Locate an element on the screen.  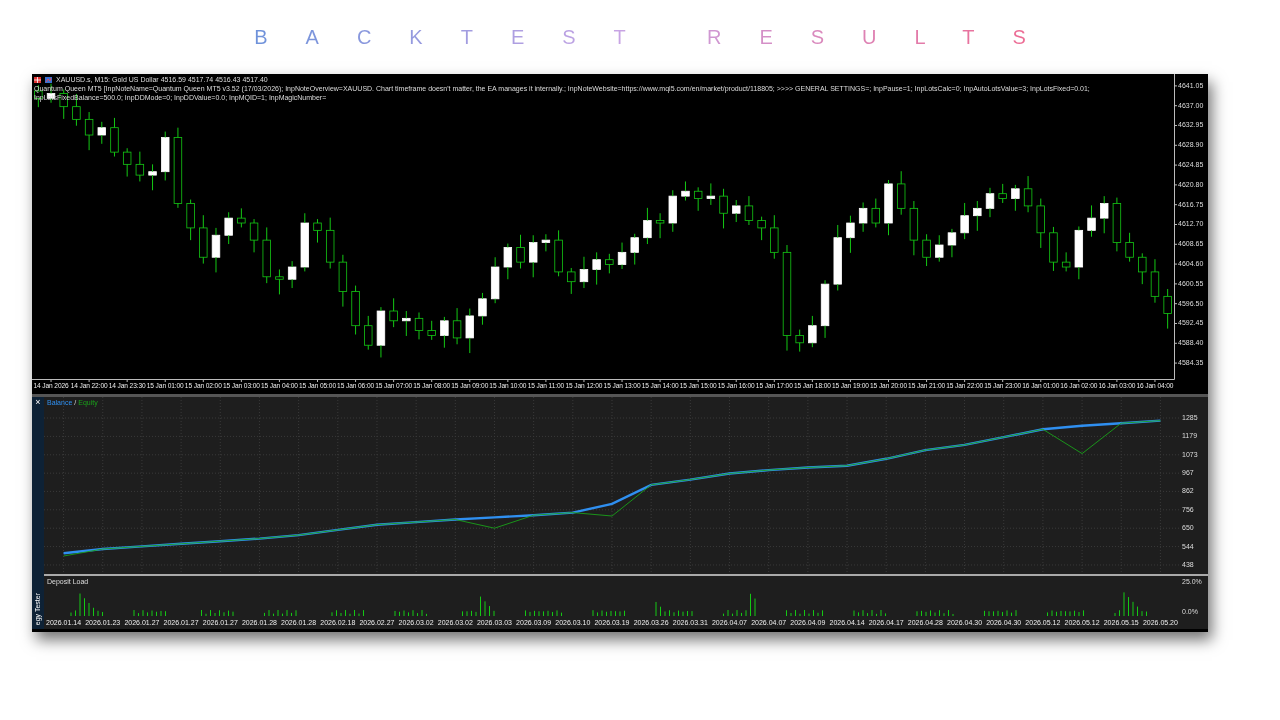
grid-icon is located at coordinates (37, 79).